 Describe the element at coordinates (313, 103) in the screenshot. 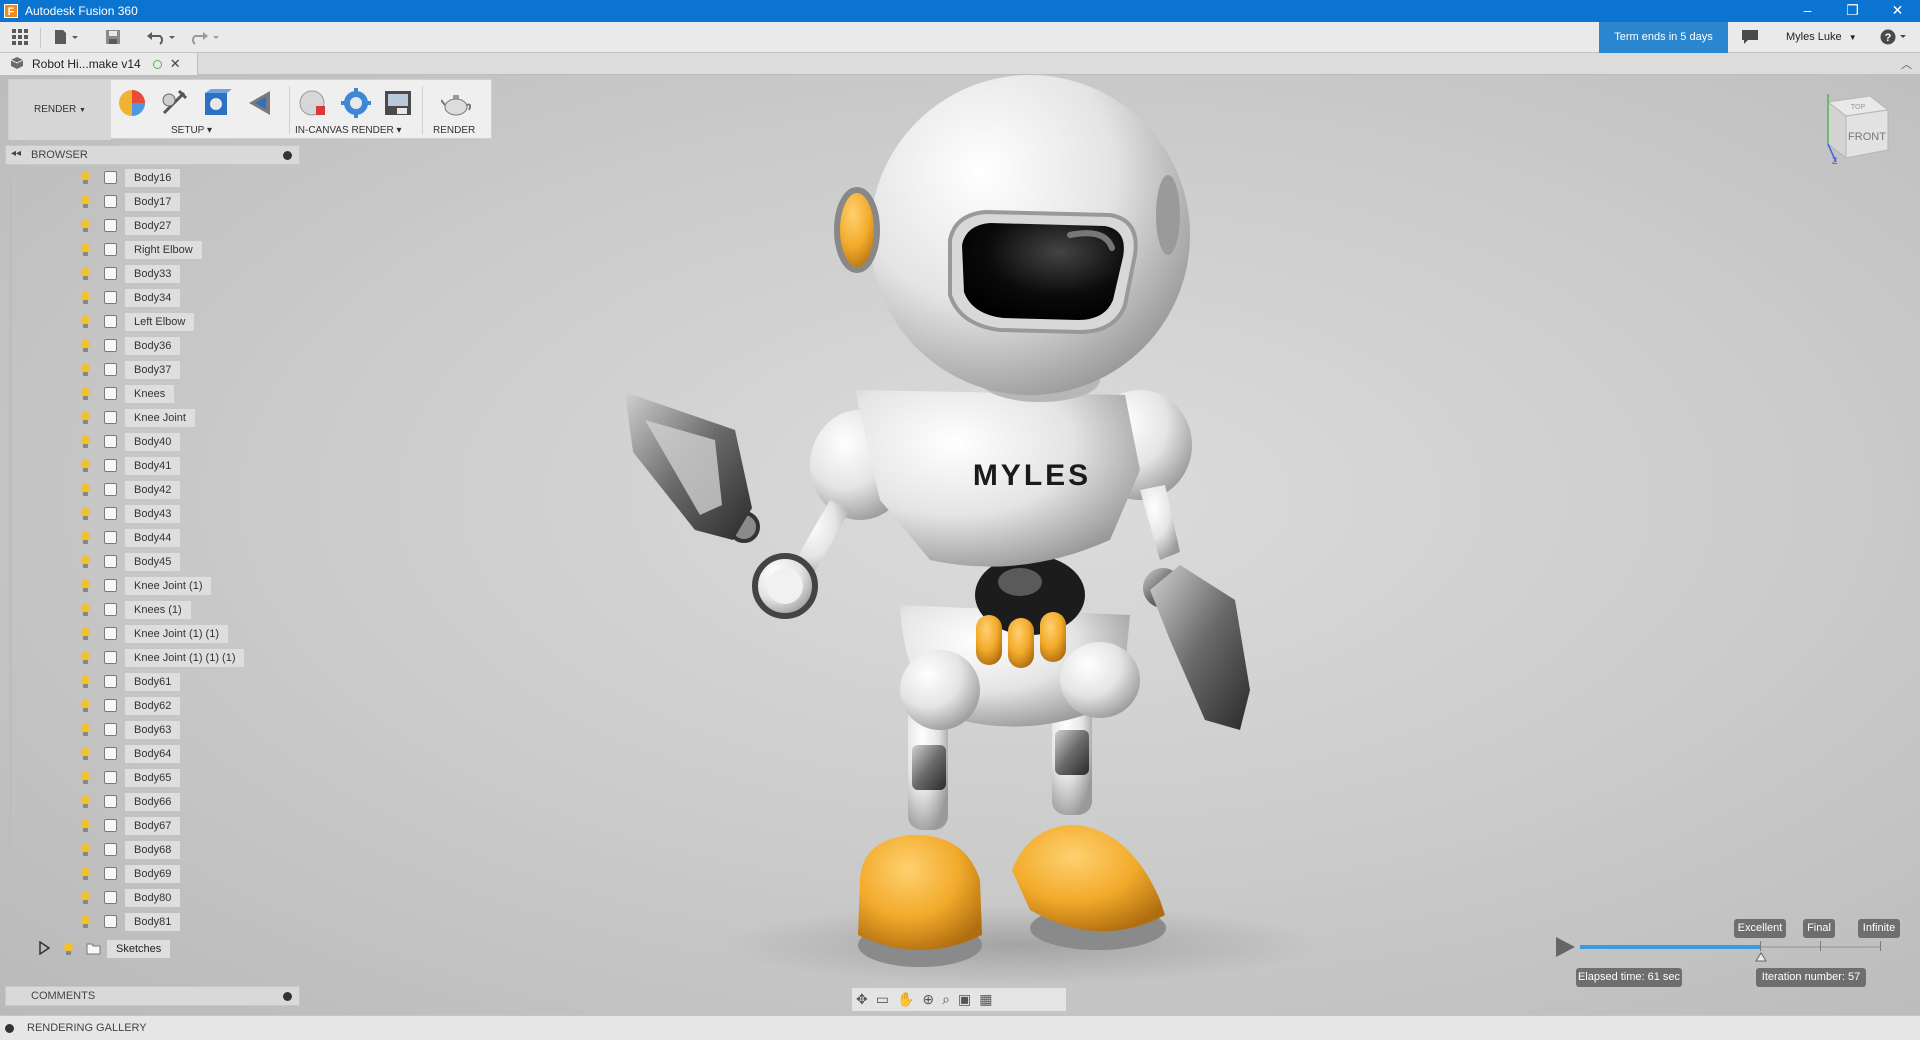

I see `in-canvas-render-icon` at that location.